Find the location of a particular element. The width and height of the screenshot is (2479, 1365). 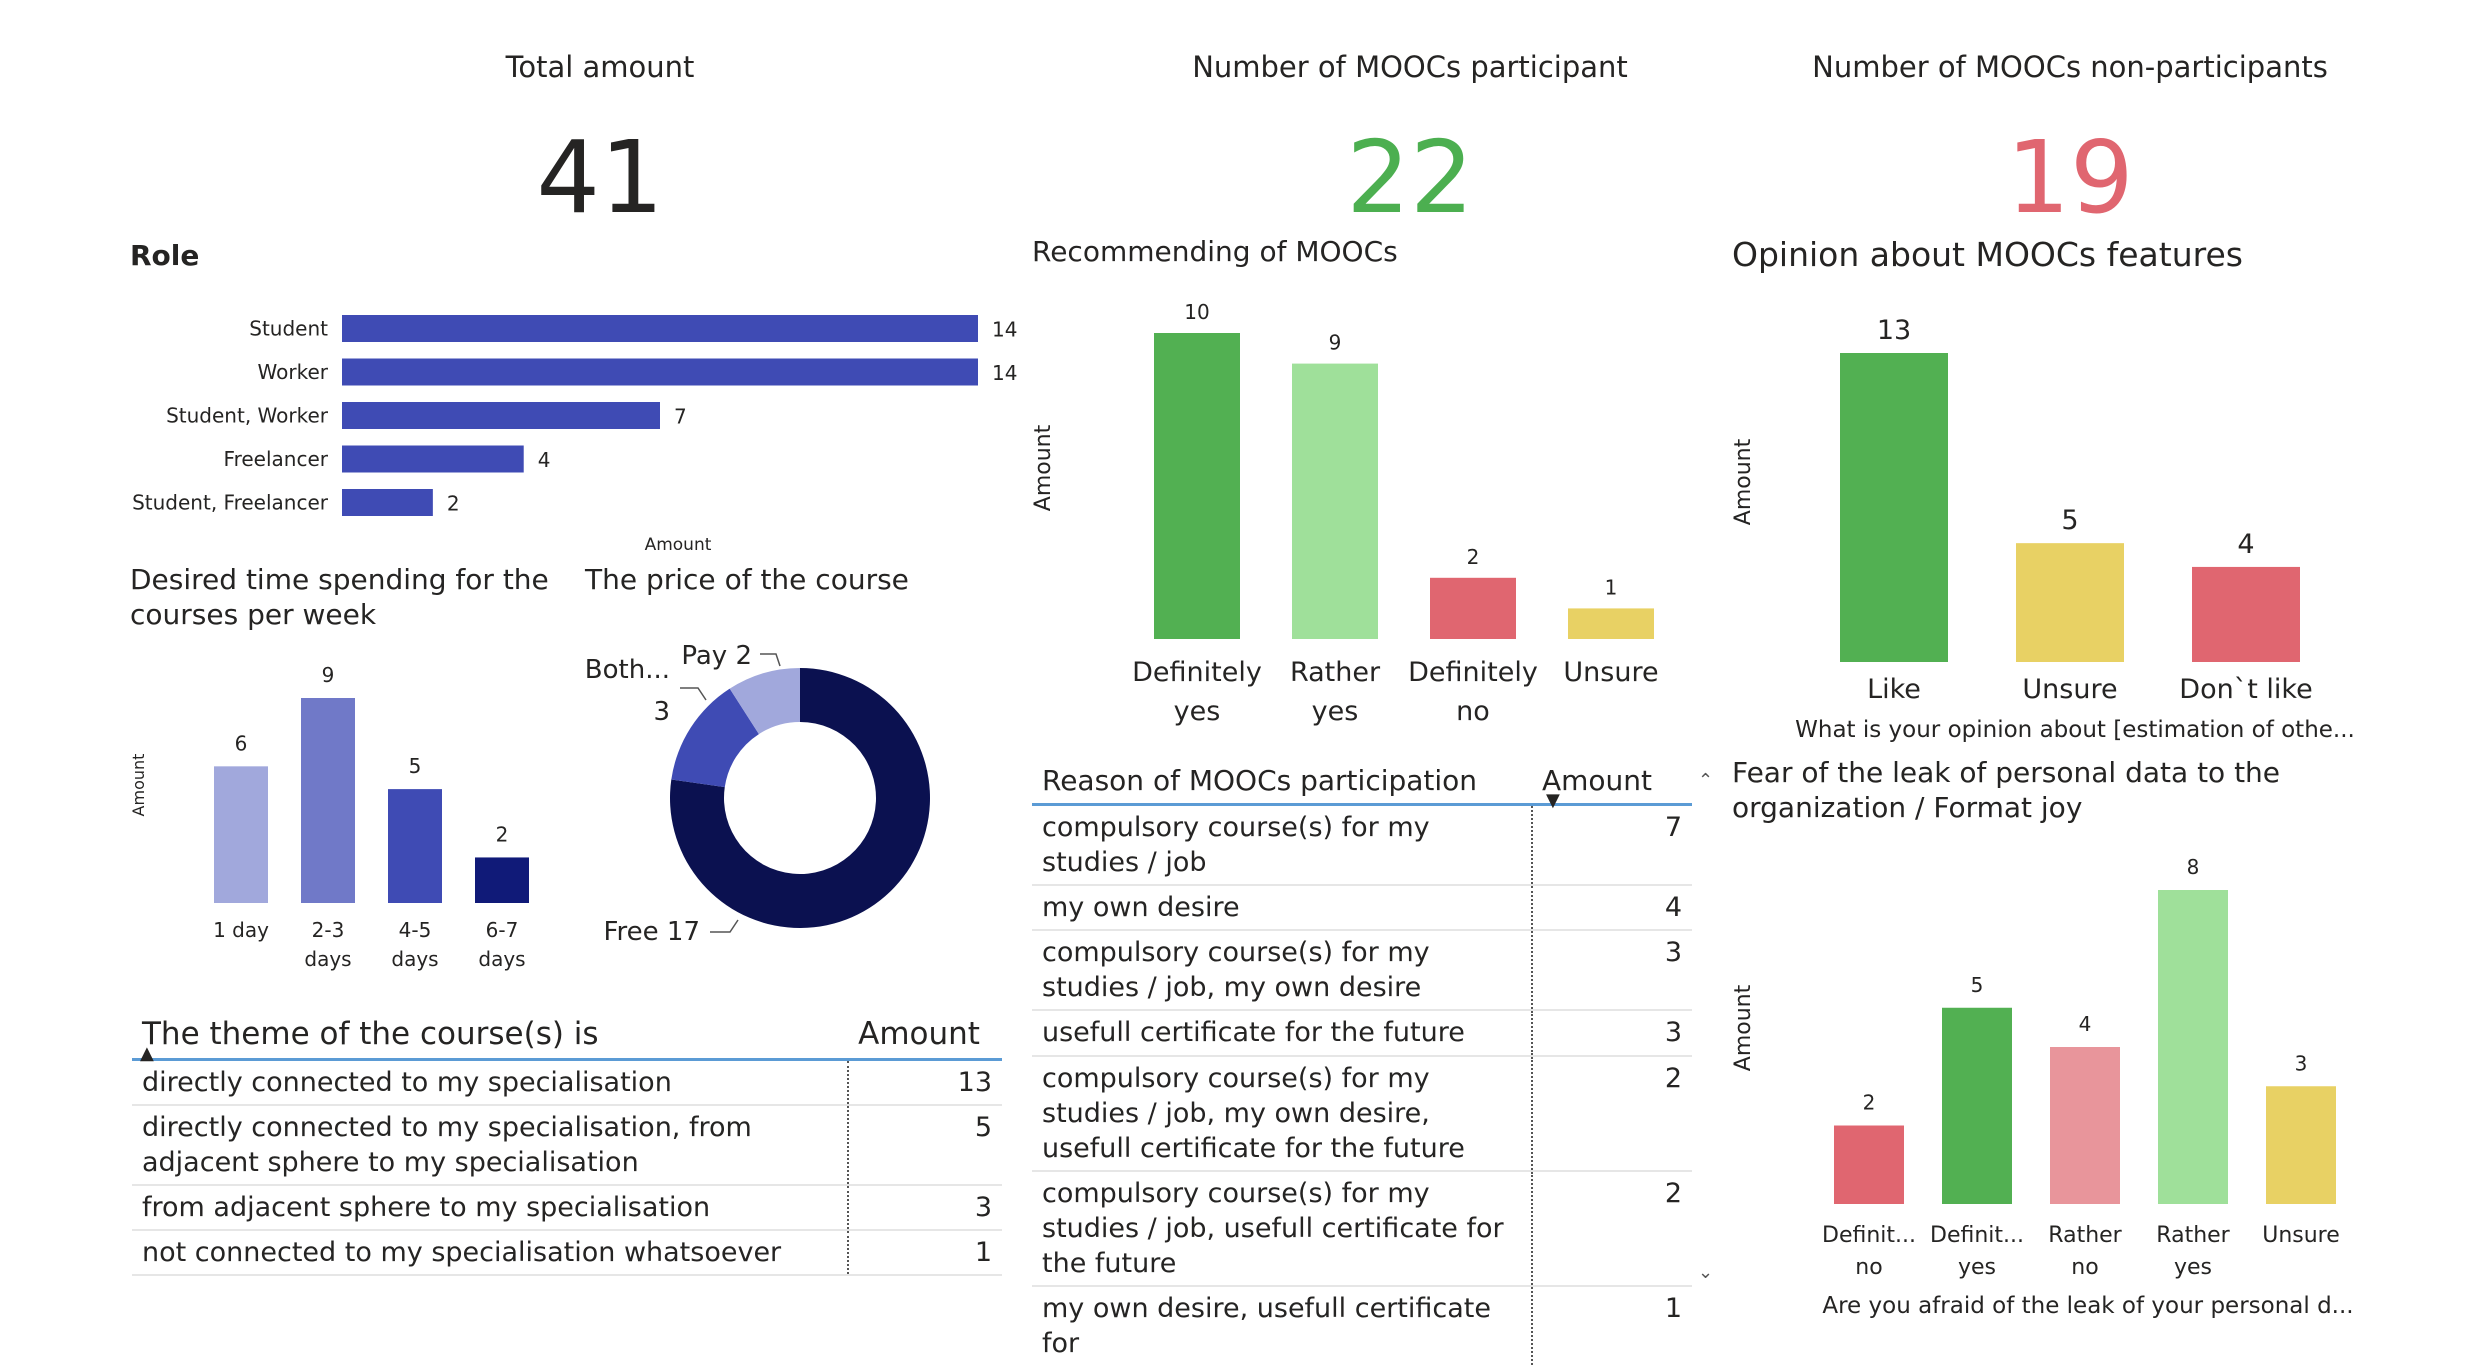

role-category-label: Student is located at coordinates (288, 329).